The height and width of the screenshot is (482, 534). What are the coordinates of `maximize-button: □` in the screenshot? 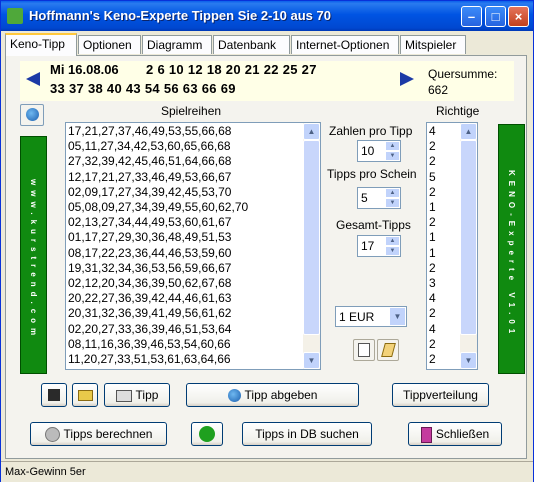 It's located at (495, 16).